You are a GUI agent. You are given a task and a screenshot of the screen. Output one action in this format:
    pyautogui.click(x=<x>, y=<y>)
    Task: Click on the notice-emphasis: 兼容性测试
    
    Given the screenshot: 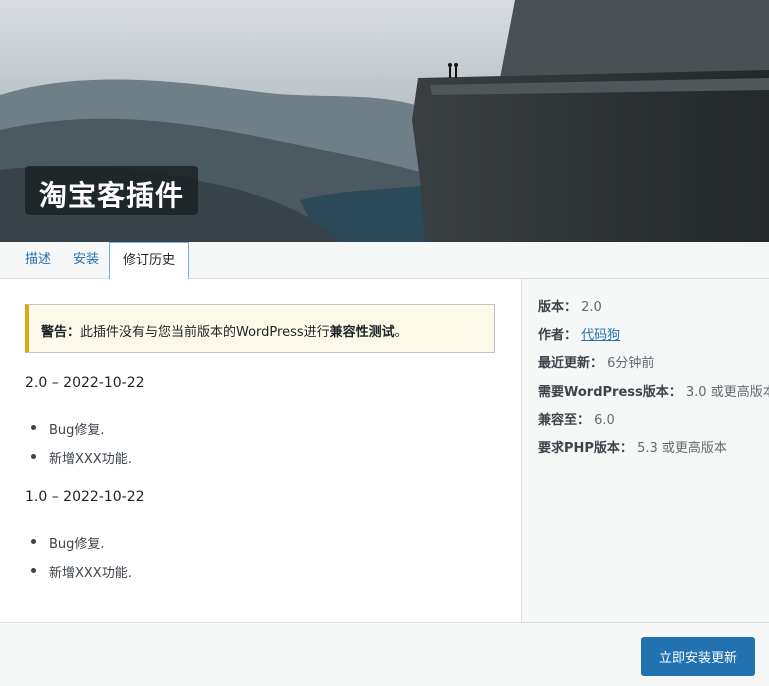 What is the action you would take?
    pyautogui.click(x=362, y=332)
    